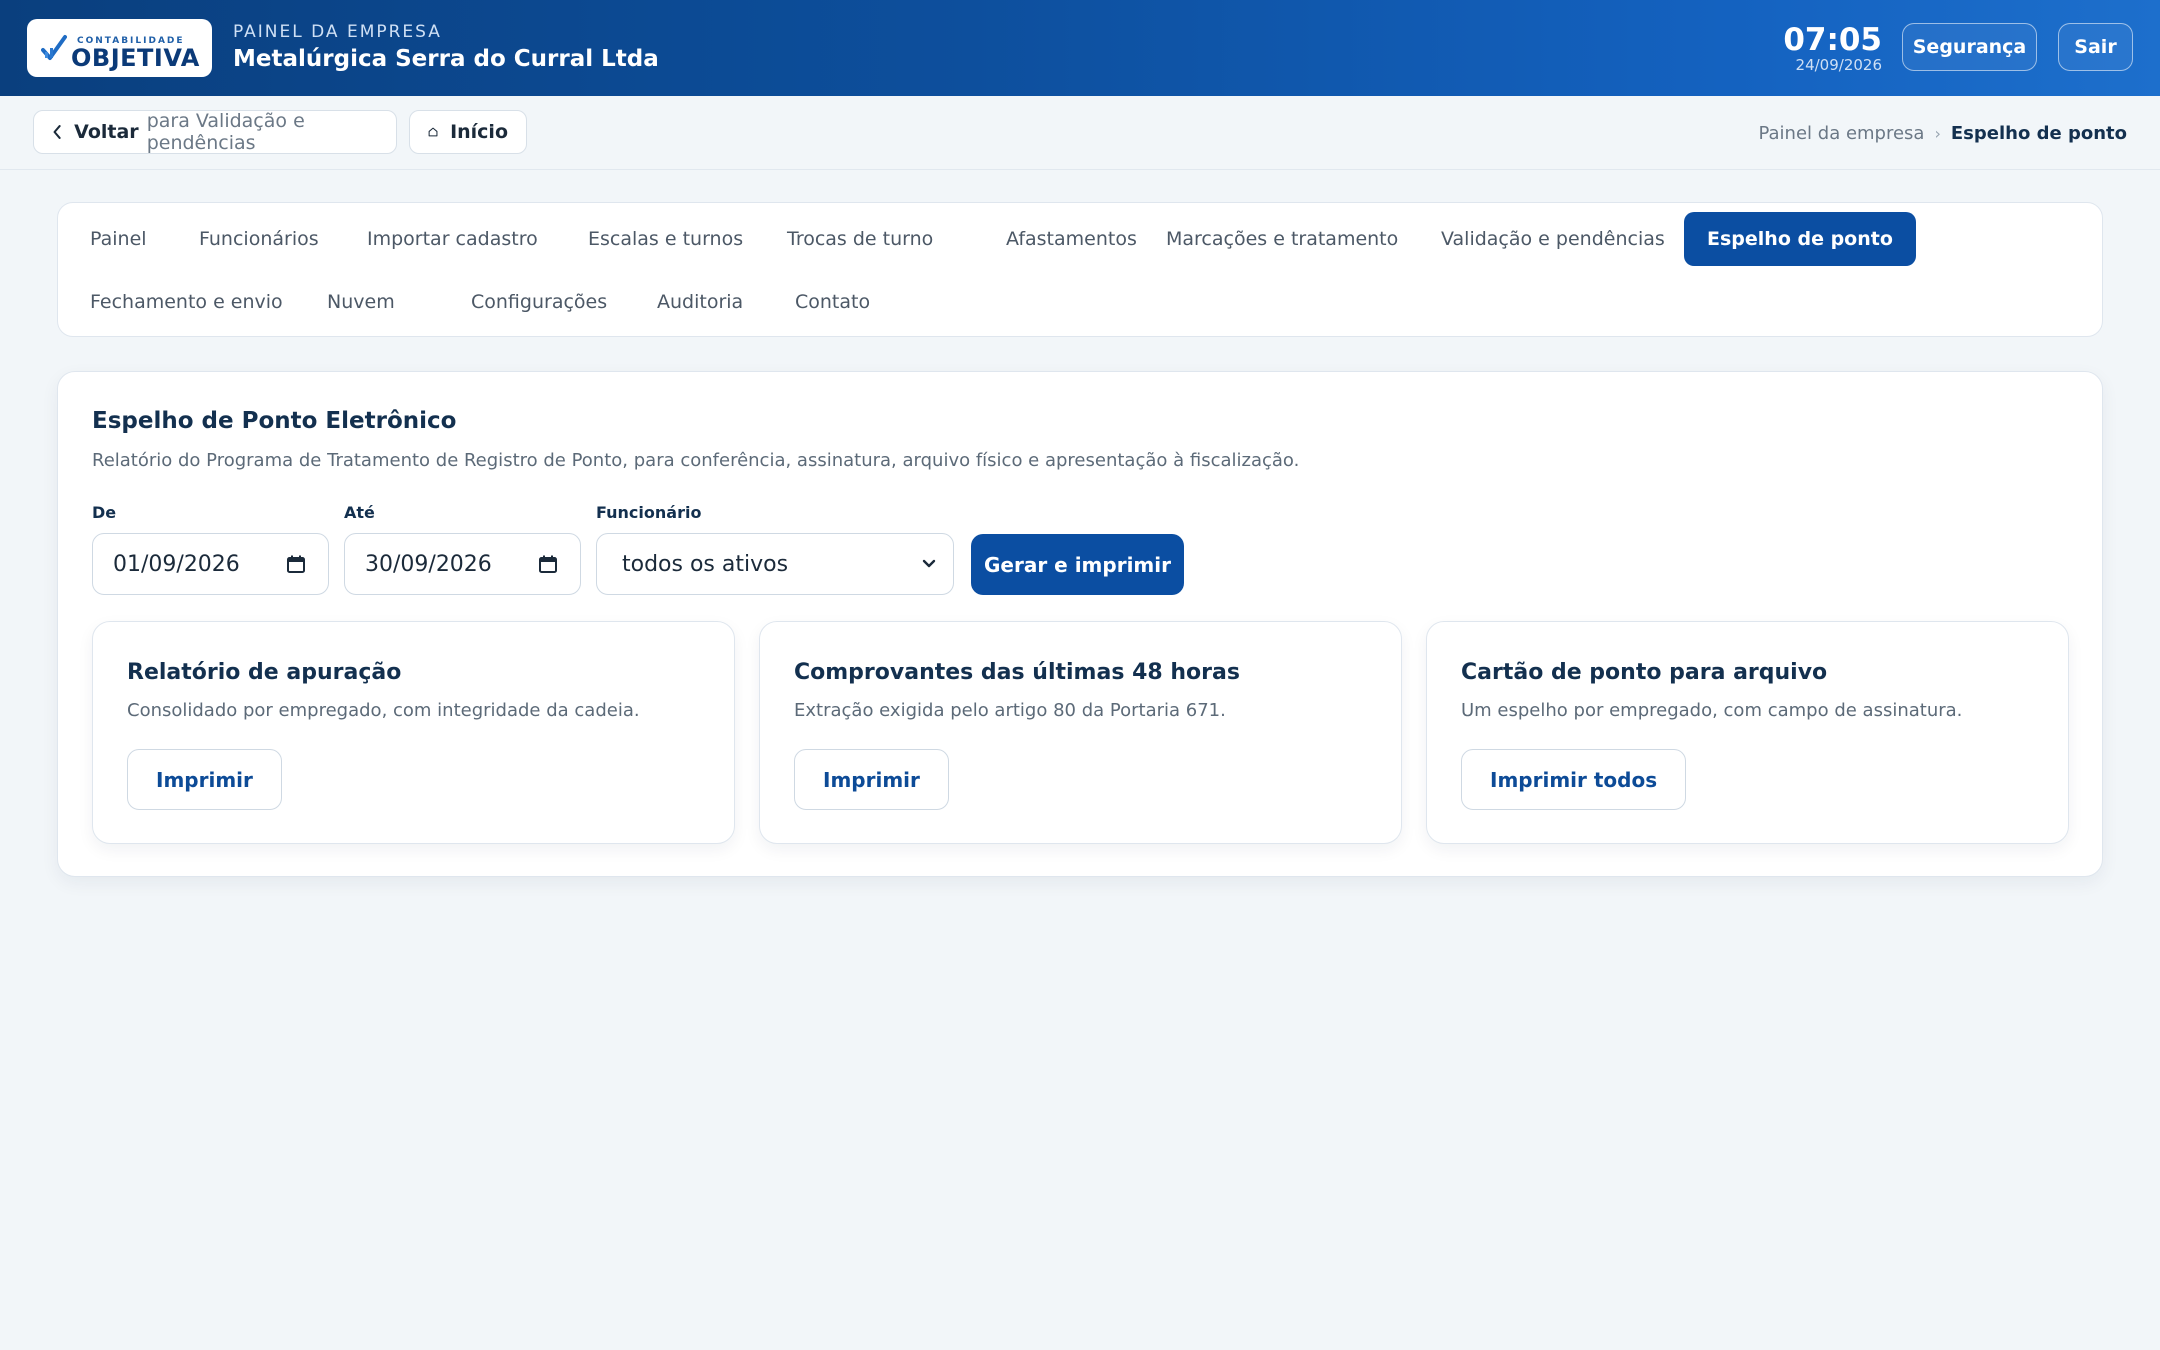 This screenshot has height=1350, width=2160. What do you see at coordinates (57, 132) in the screenshot?
I see `chevron-left-icon` at bounding box center [57, 132].